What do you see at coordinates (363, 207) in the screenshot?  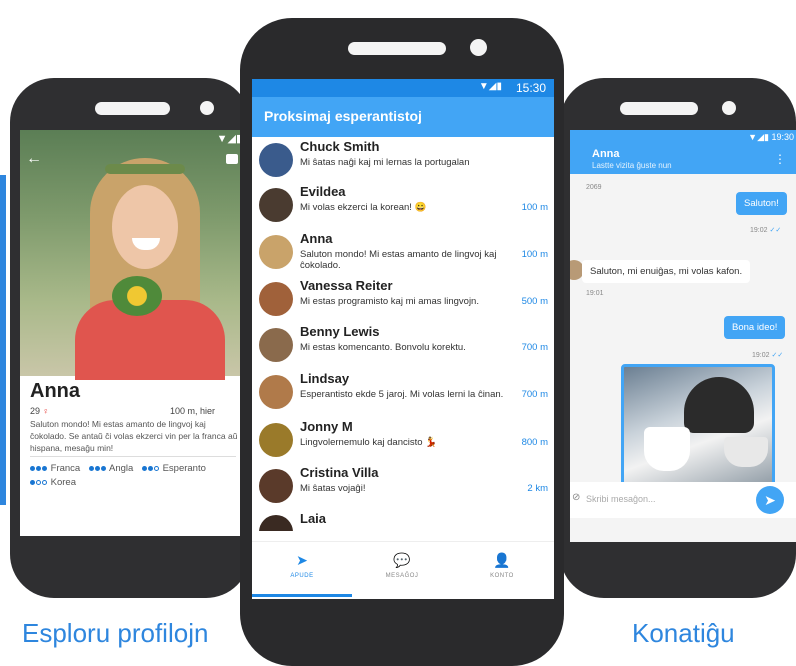 I see `contact-message: Mi volas ekzerci la korean! 😀` at bounding box center [363, 207].